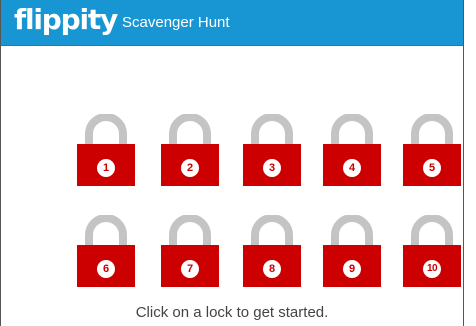 Image resolution: width=476 pixels, height=326 pixels. Describe the element at coordinates (106, 168) in the screenshot. I see `lock-number: 1` at that location.